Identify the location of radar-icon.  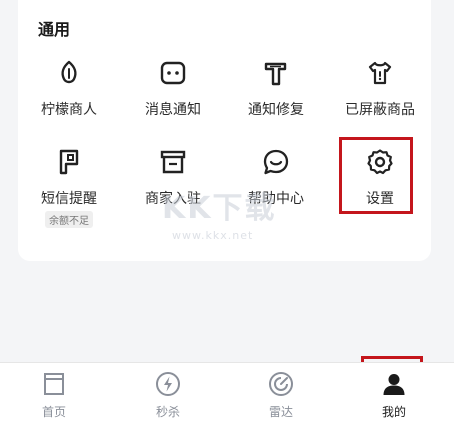
(281, 384).